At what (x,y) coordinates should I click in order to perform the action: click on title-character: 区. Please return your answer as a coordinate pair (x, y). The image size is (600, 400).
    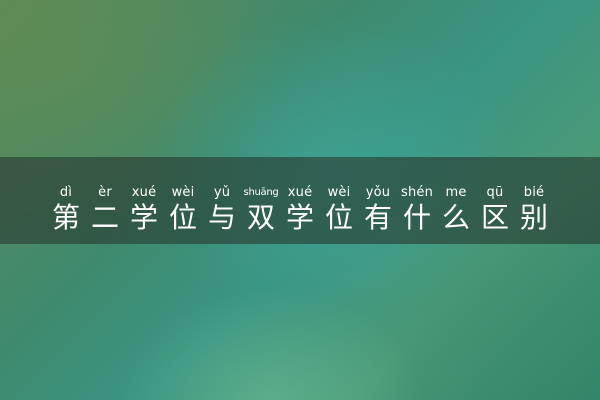
    Looking at the image, I should click on (494, 217).